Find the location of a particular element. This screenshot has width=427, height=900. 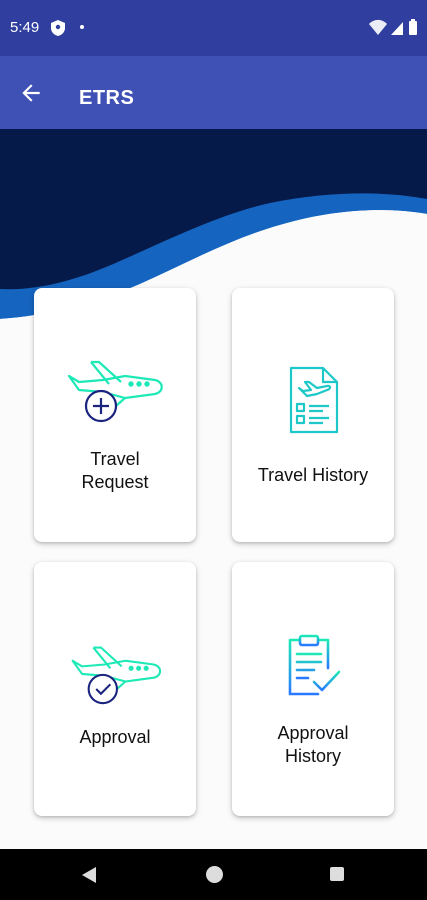

clipboard-check-icon is located at coordinates (314, 665).